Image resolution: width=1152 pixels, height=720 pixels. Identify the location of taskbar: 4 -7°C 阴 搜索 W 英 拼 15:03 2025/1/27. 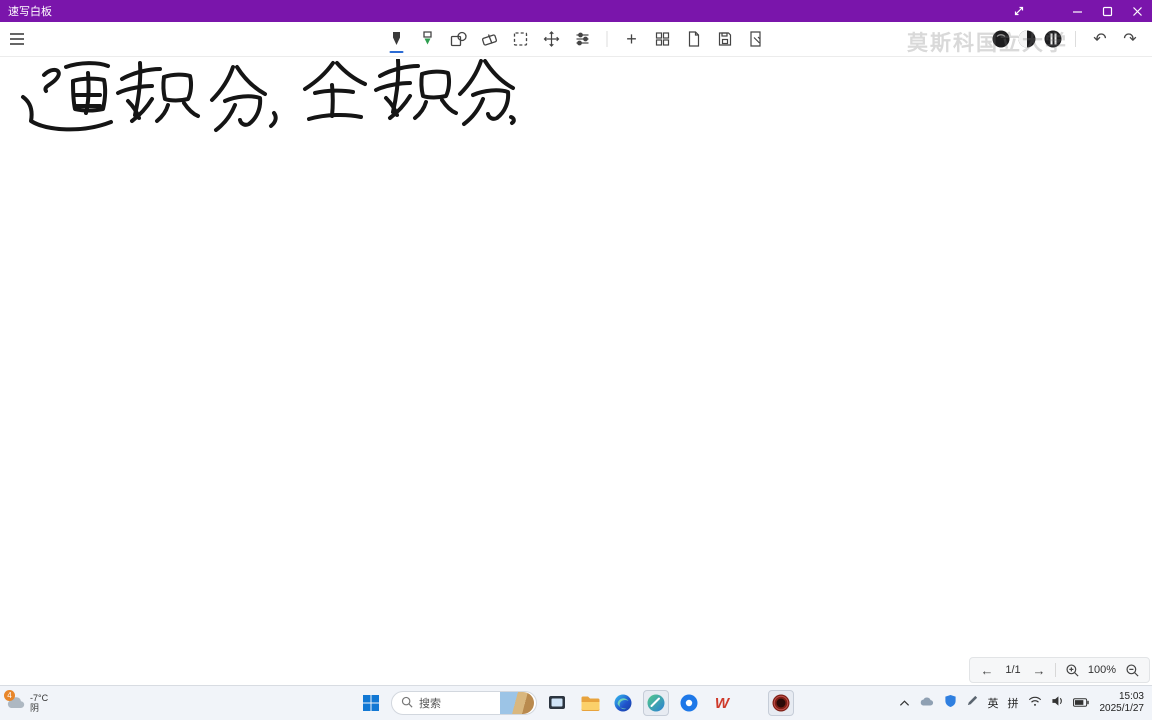
(576, 702).